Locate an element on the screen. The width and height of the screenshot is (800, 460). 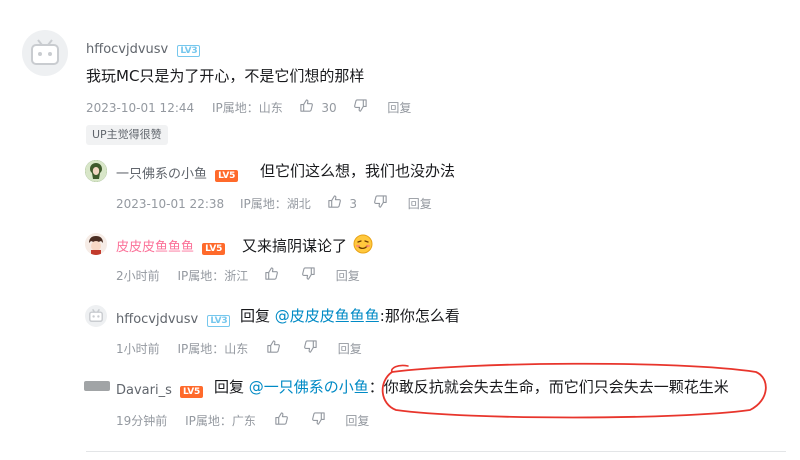
divider is located at coordinates (436, 451).